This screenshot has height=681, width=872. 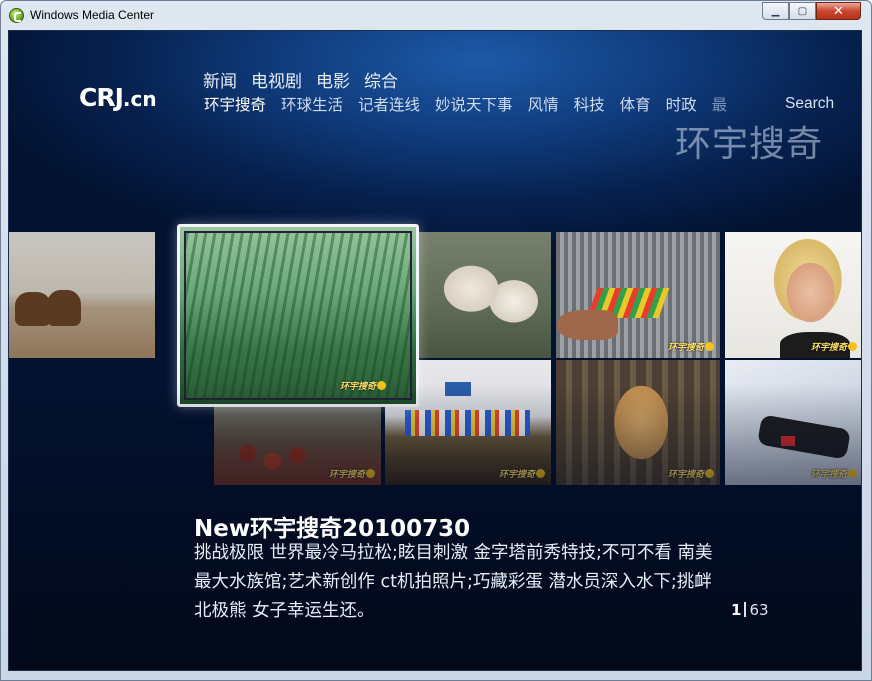 I want to click on pager-total: 63, so click(x=759, y=610).